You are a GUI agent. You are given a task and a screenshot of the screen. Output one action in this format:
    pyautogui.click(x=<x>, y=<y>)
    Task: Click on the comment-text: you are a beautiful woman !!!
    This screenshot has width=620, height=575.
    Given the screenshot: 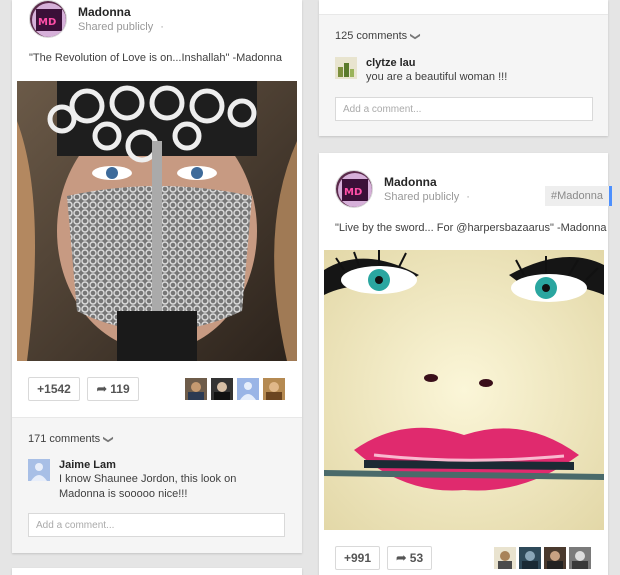 What is the action you would take?
    pyautogui.click(x=437, y=77)
    